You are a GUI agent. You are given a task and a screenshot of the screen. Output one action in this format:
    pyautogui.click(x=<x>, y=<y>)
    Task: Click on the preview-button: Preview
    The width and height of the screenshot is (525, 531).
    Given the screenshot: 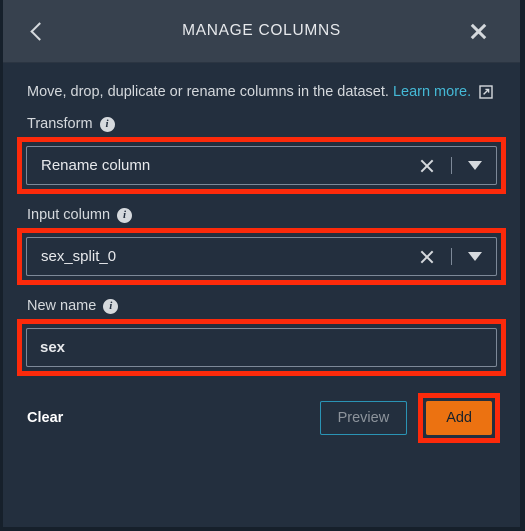 What is the action you would take?
    pyautogui.click(x=363, y=418)
    